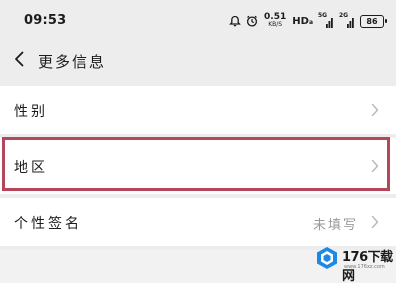 This screenshot has width=396, height=283. Describe the element at coordinates (275, 24) in the screenshot. I see `speed-unit: KB/S` at that location.